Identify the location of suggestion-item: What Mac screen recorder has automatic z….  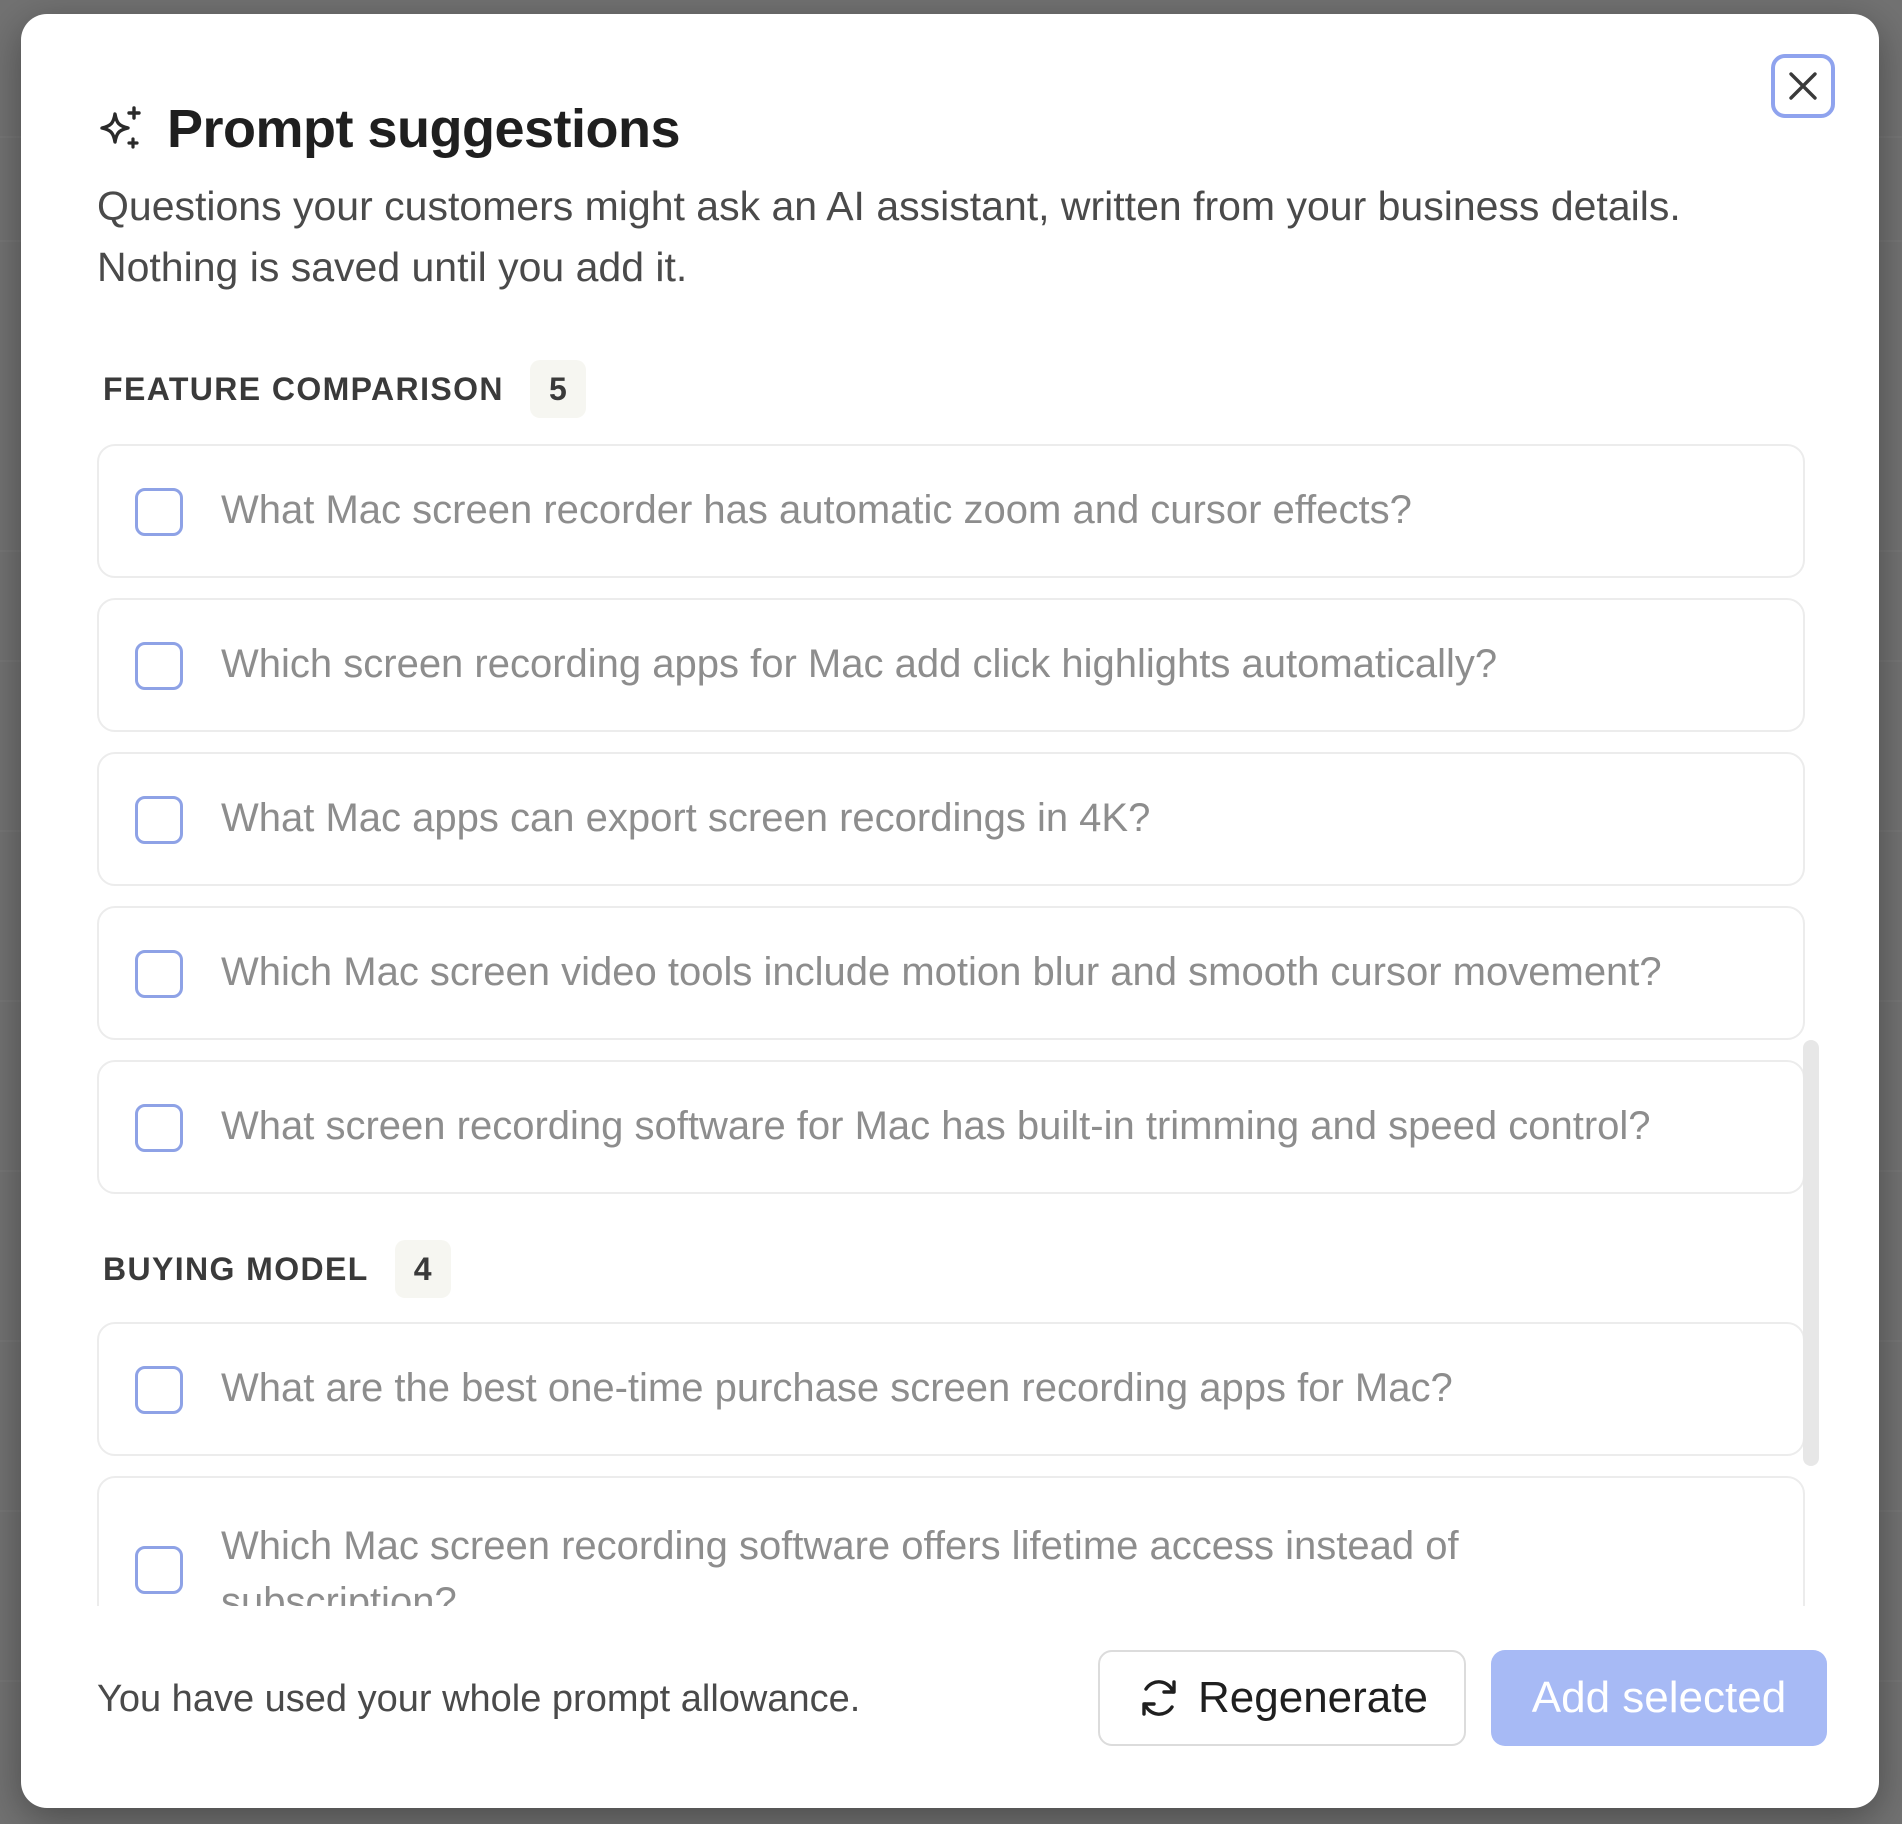
(951, 511).